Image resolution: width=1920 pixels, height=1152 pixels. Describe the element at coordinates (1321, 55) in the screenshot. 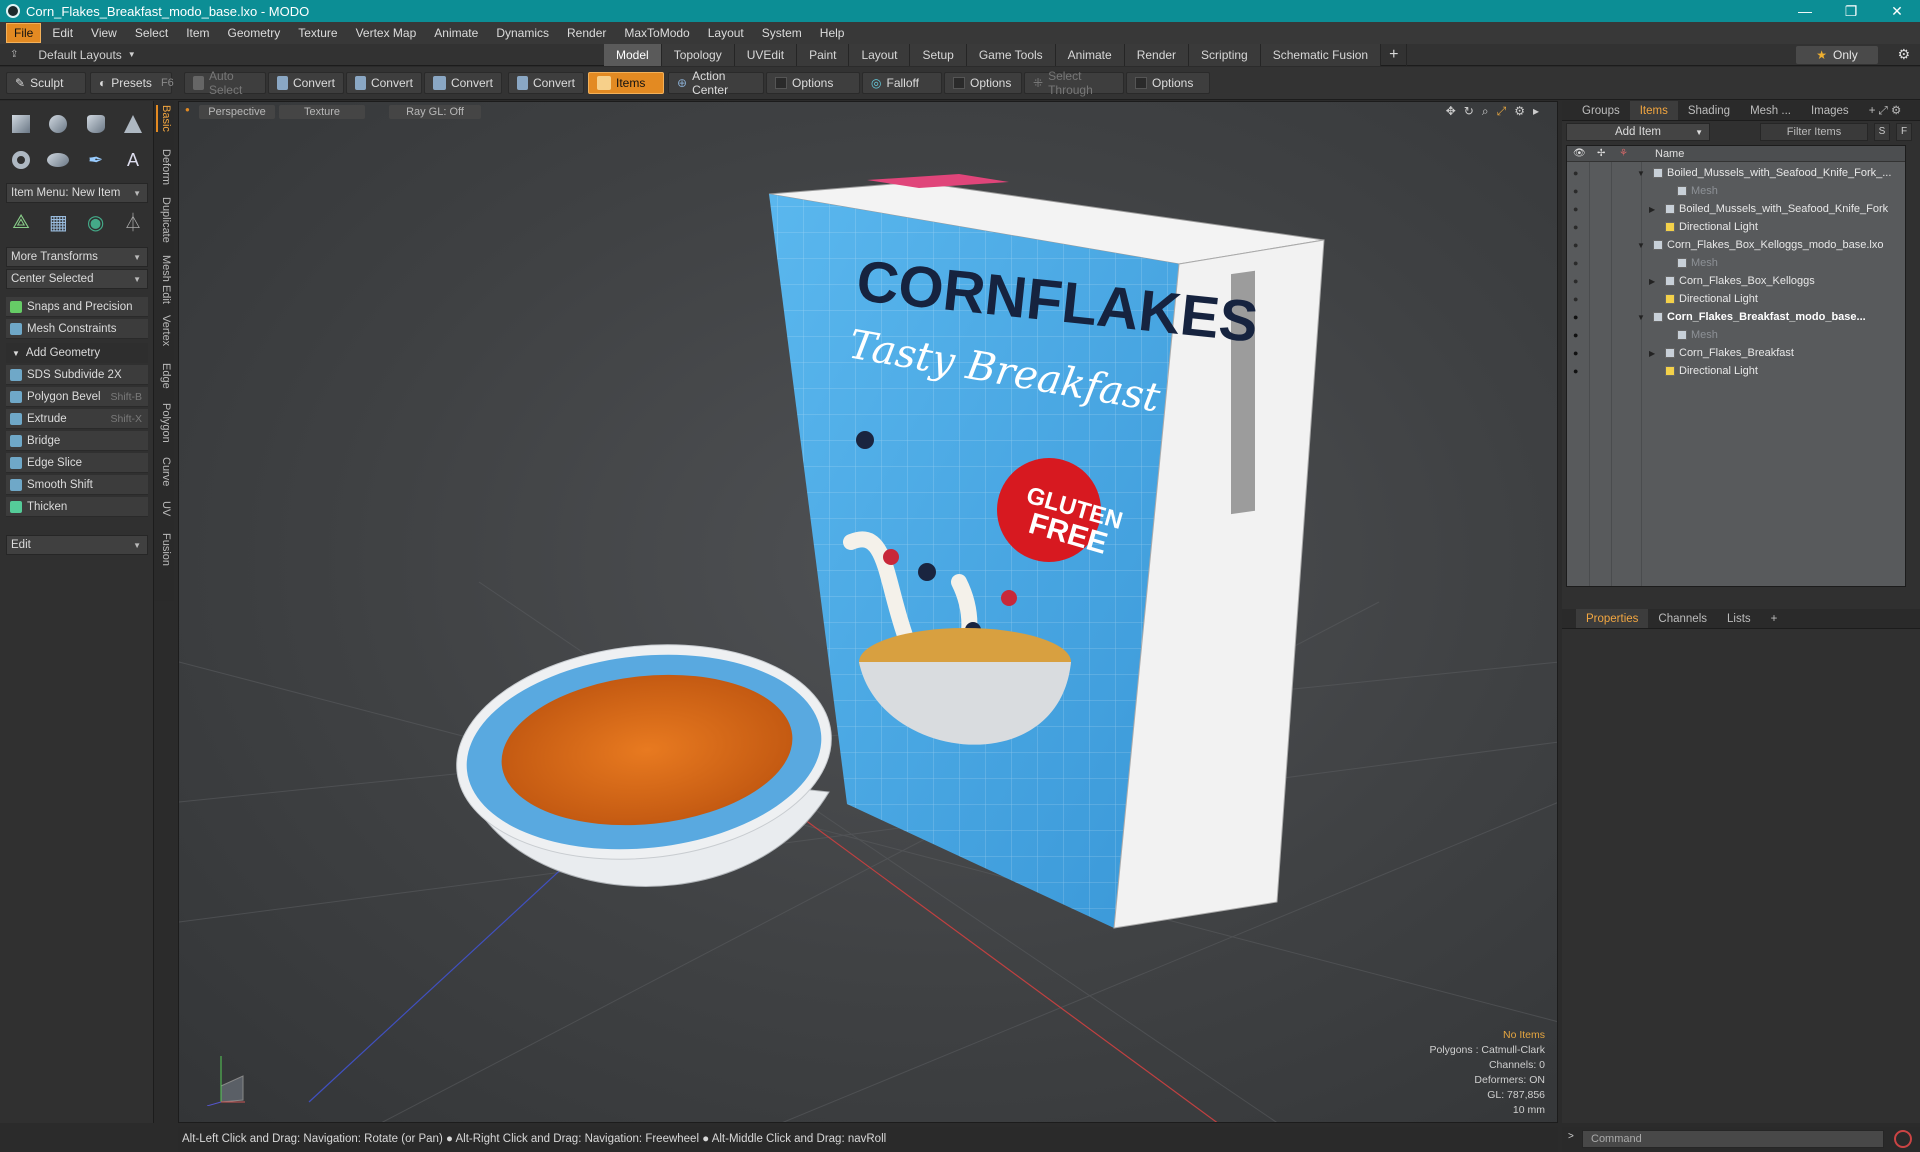

I see `tab-schematic-fusion: Schematic Fusion` at that location.